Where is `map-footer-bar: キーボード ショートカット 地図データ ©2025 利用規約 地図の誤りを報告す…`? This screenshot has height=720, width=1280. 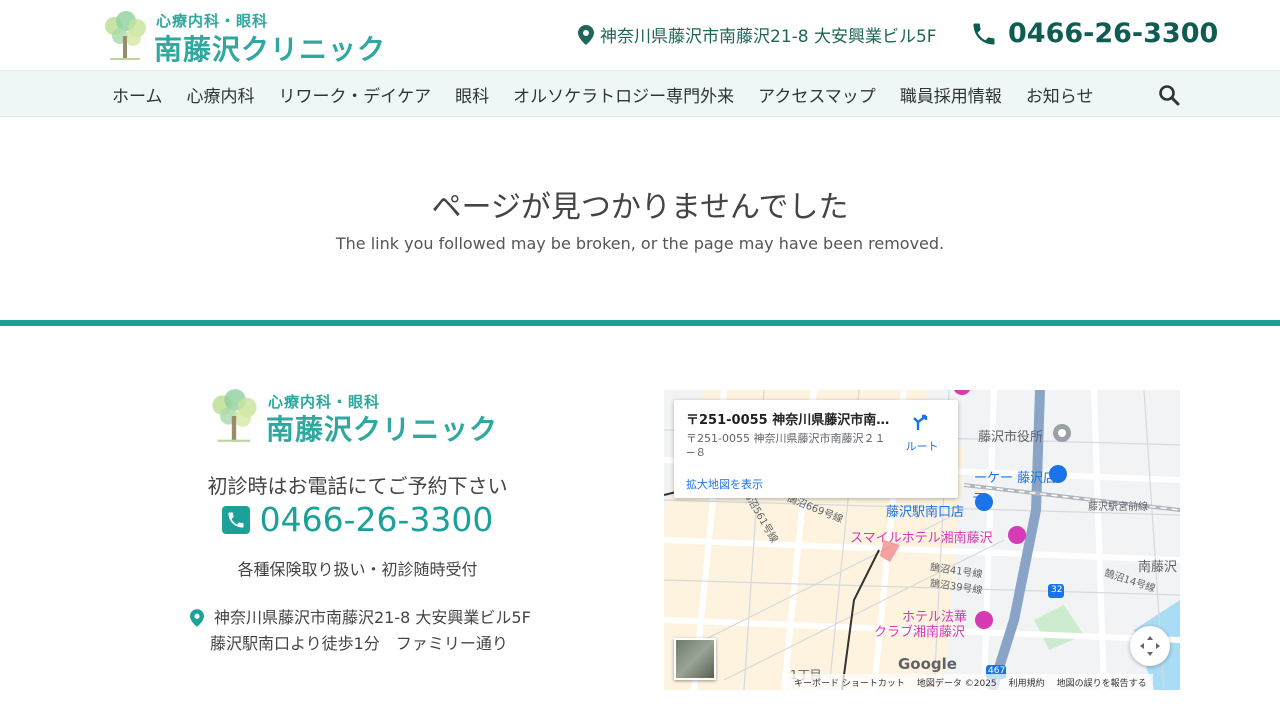
map-footer-bar: キーボード ショートカット 地図データ ©2025 利用規約 地図の誤りを報告す… is located at coordinates (970, 682).